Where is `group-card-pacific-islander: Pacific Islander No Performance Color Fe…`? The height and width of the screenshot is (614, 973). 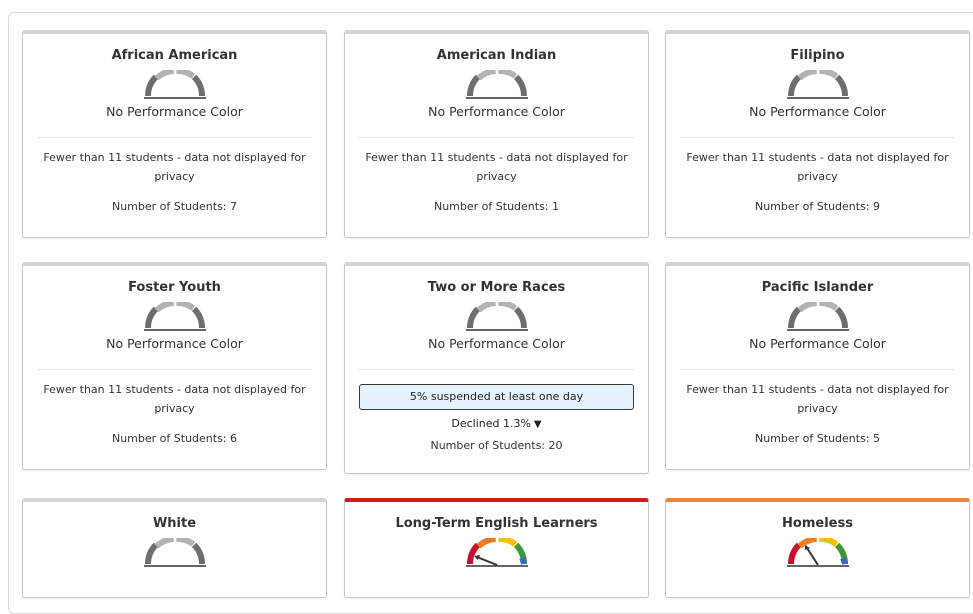 group-card-pacific-islander: Pacific Islander No Performance Color Fe… is located at coordinates (817, 366).